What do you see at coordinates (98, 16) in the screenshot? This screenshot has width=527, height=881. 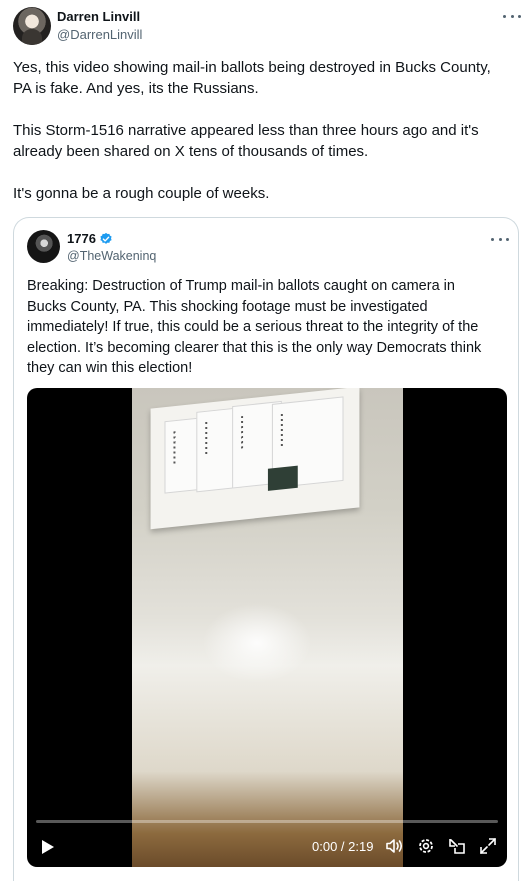 I see `author-name: Darren Linvill` at bounding box center [98, 16].